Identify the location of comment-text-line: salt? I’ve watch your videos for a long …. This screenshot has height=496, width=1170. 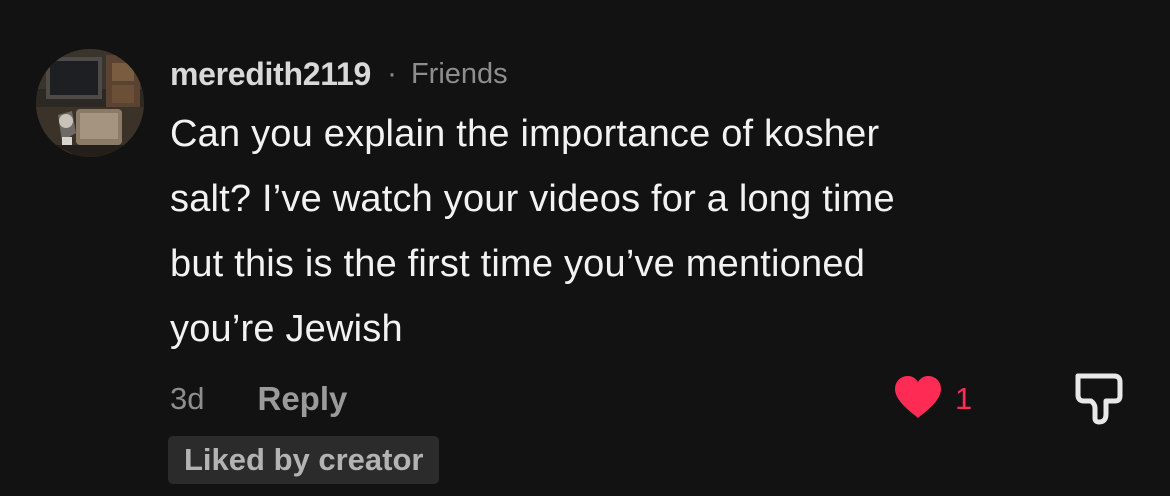
(532, 199).